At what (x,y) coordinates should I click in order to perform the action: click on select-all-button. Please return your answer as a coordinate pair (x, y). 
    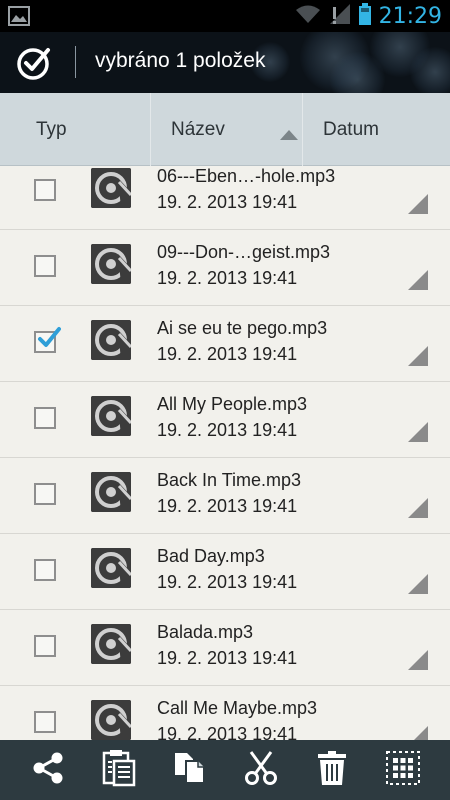
    Looking at the image, I should click on (403, 770).